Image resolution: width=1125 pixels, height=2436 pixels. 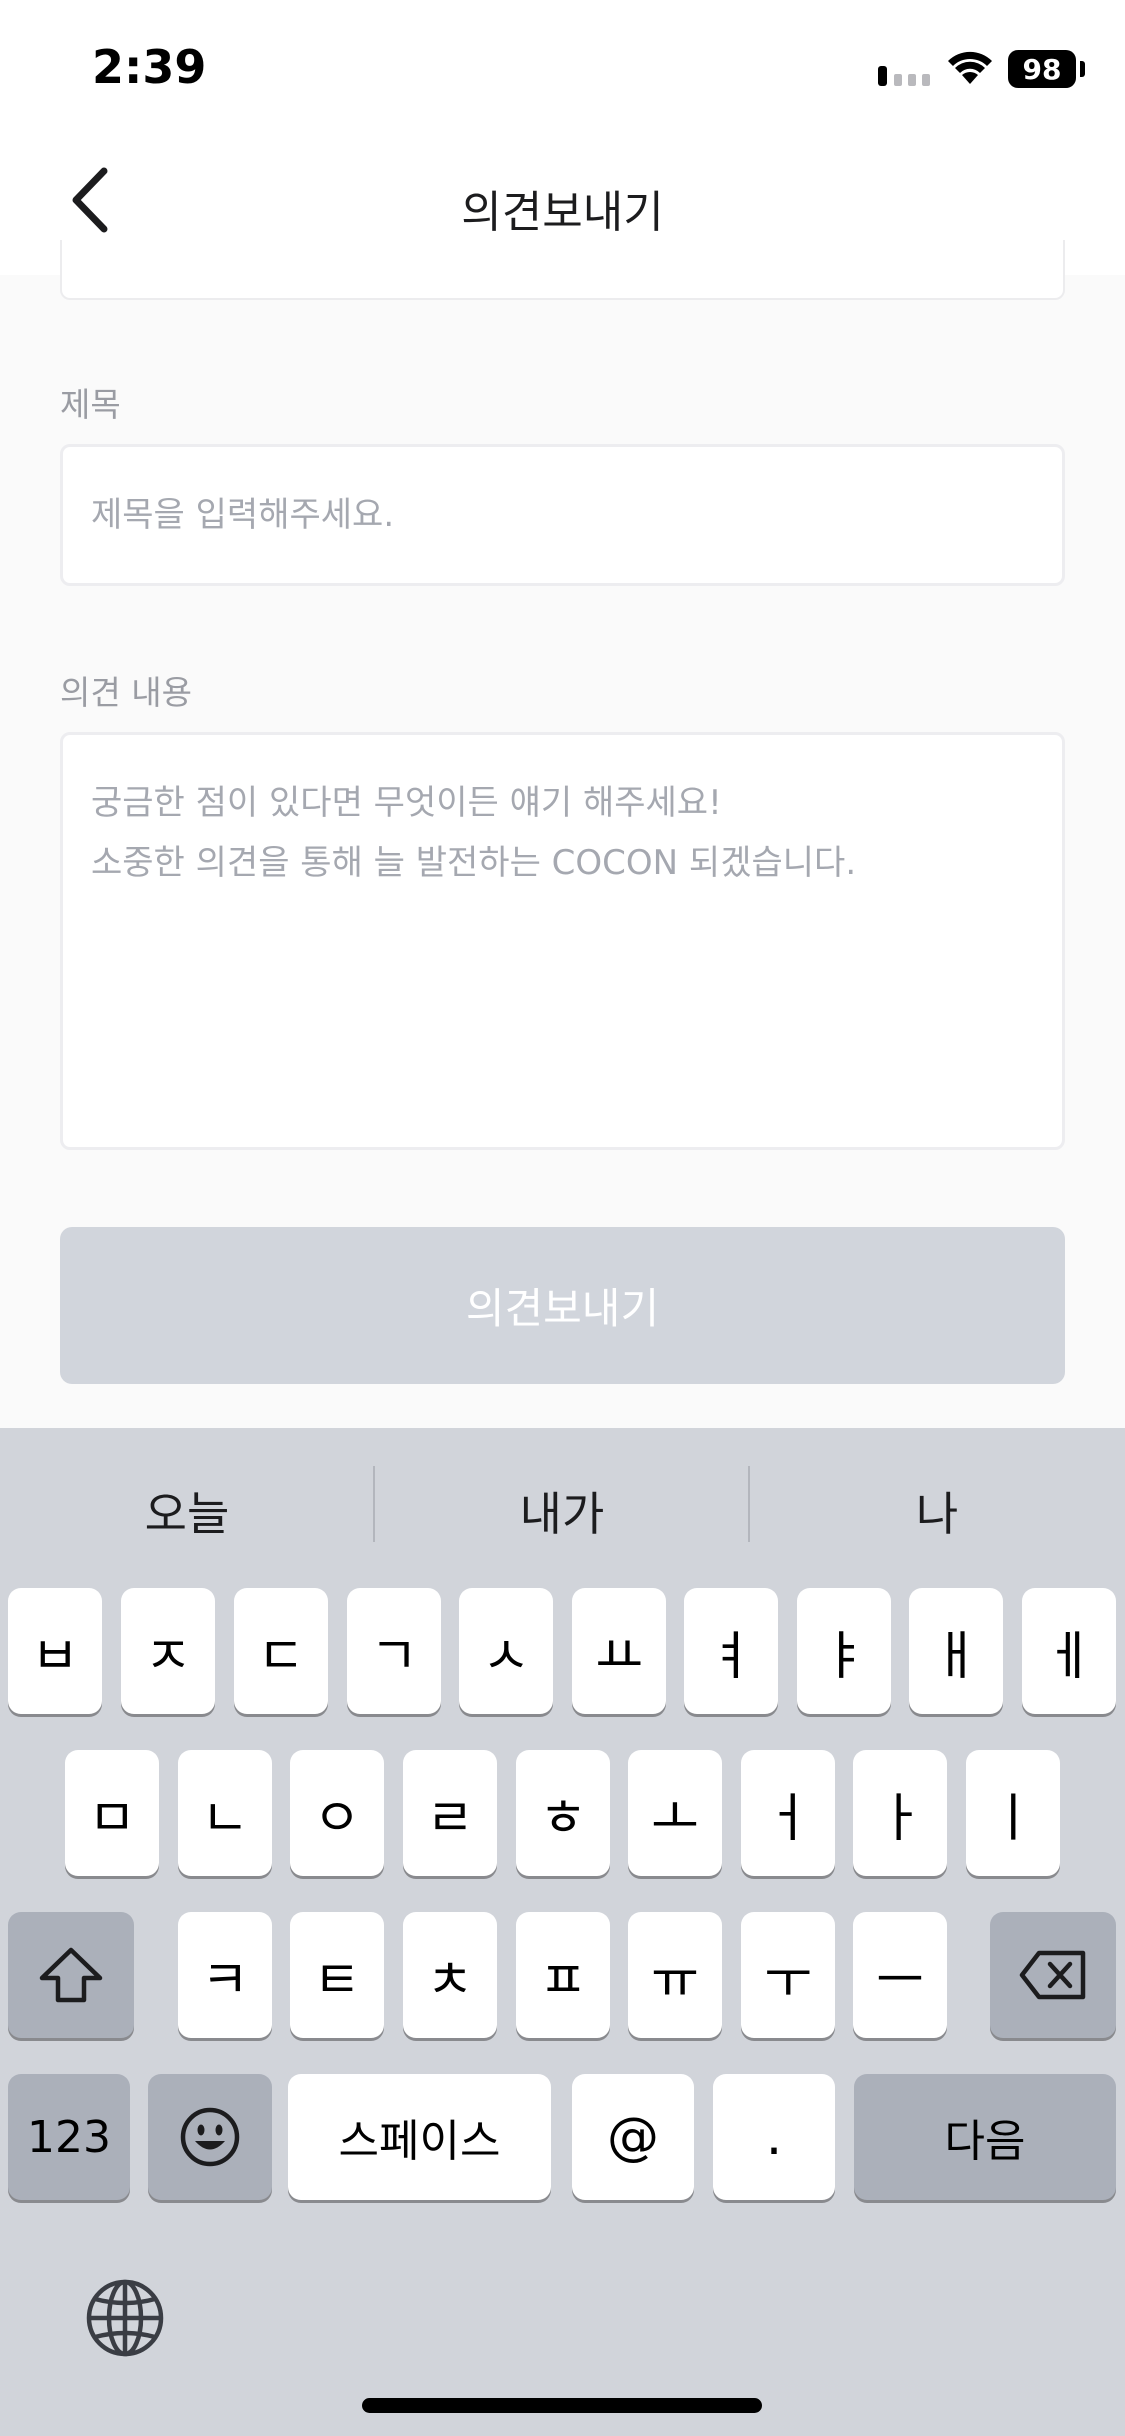 What do you see at coordinates (563, 1975) in the screenshot?
I see `key: ㅍ` at bounding box center [563, 1975].